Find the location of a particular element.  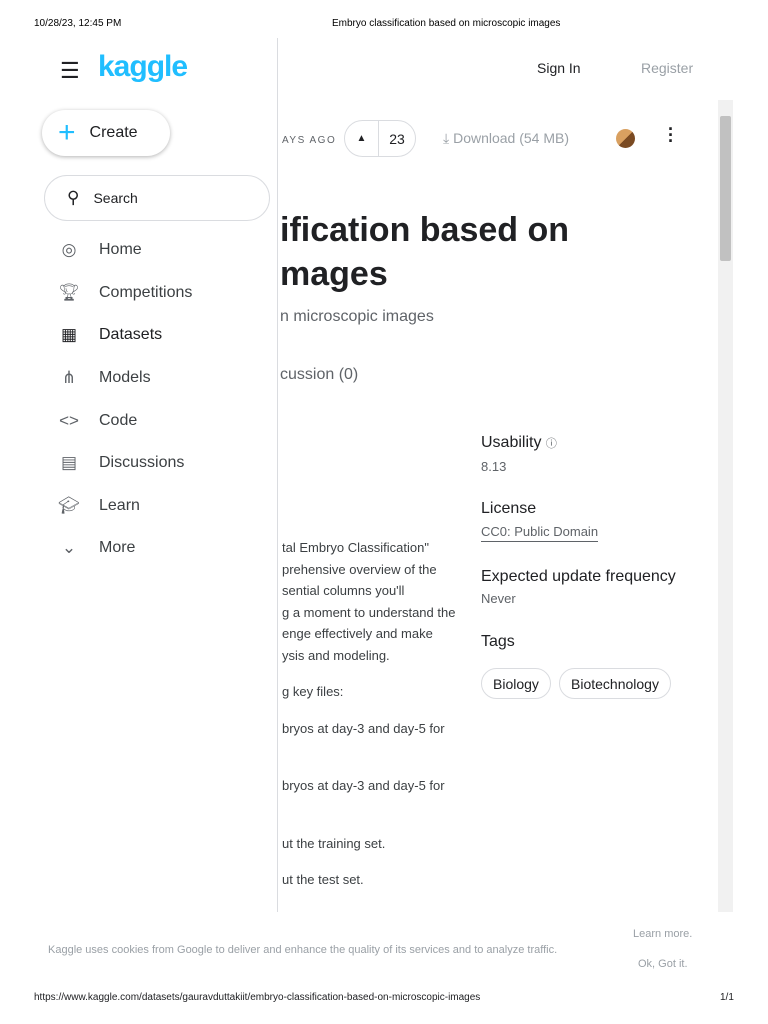

trophy-icon: 🏆︎ is located at coordinates (69, 292).